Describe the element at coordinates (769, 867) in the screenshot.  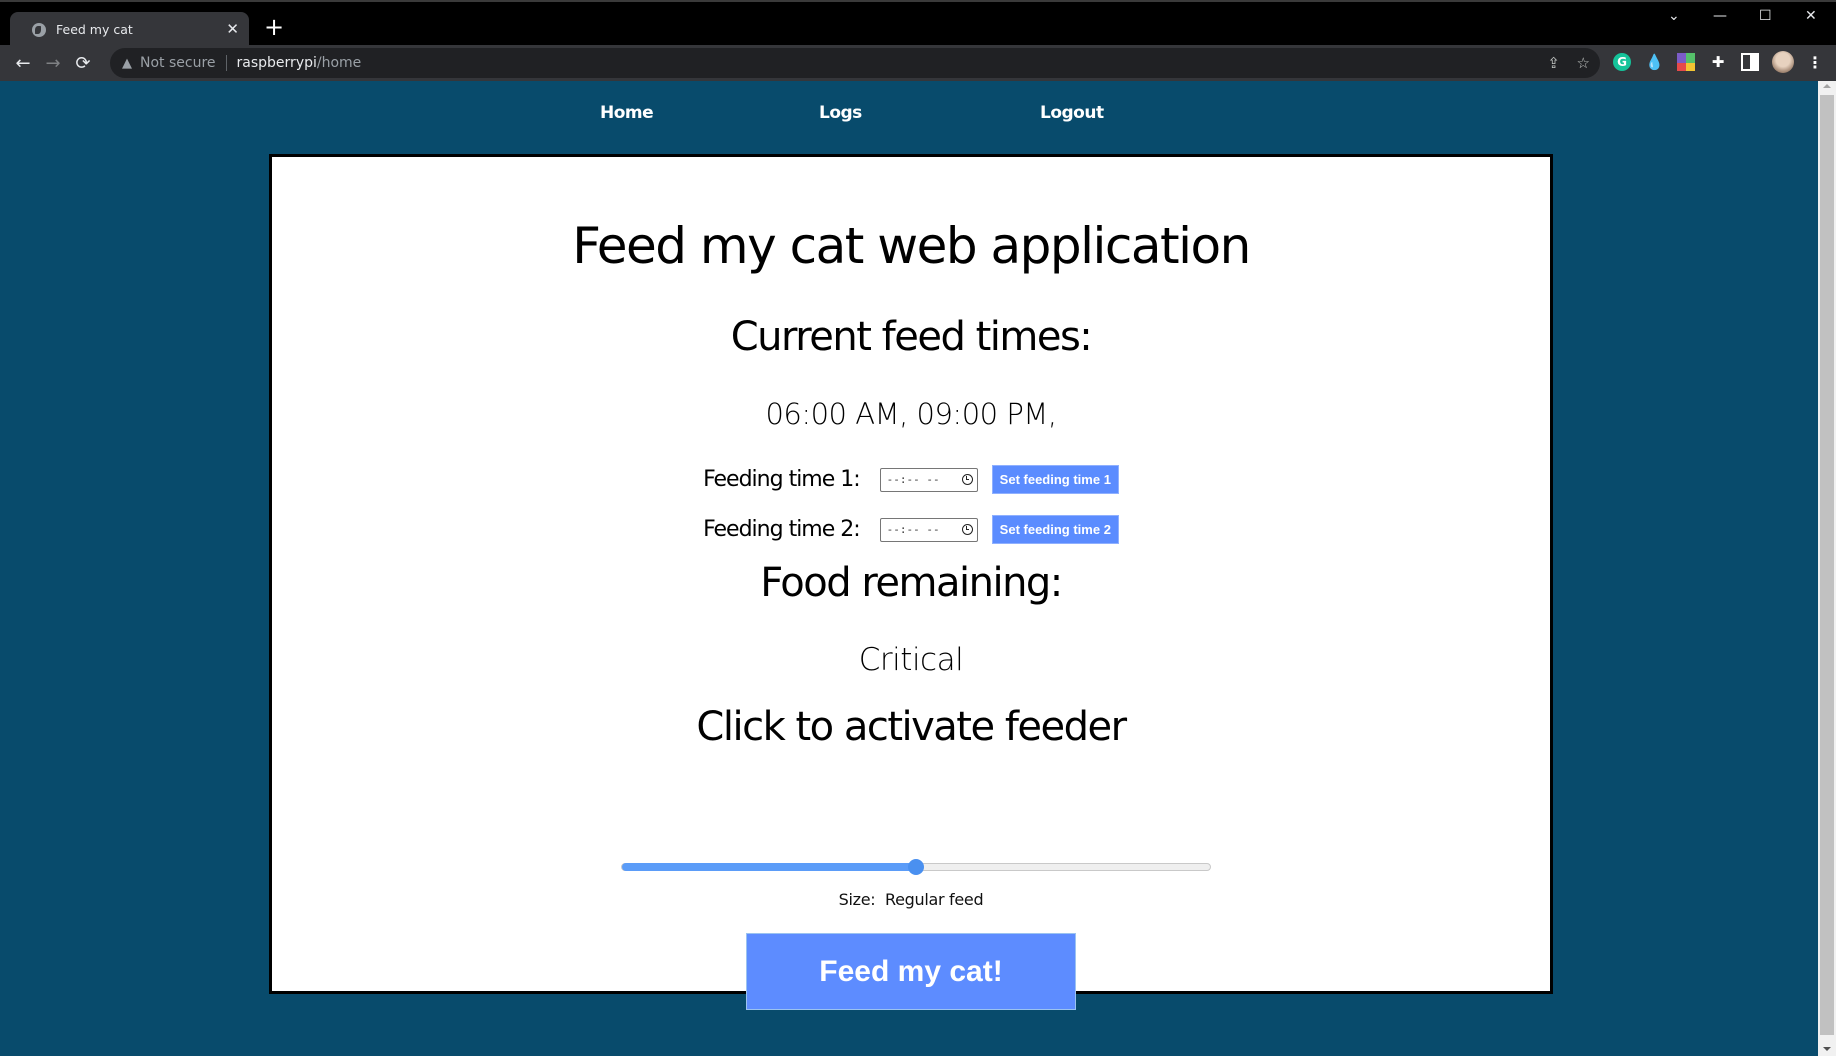
I see `slider-fill` at that location.